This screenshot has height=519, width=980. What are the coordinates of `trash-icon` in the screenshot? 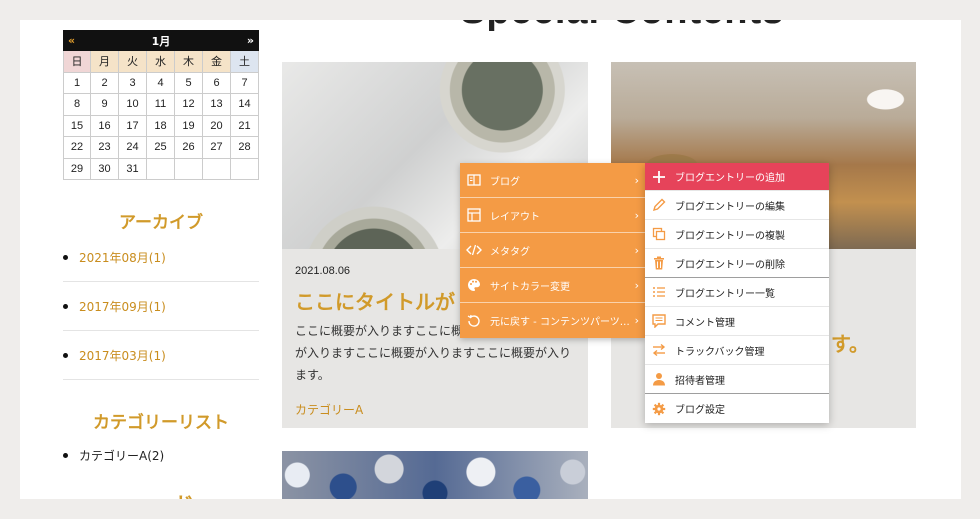 It's located at (659, 263).